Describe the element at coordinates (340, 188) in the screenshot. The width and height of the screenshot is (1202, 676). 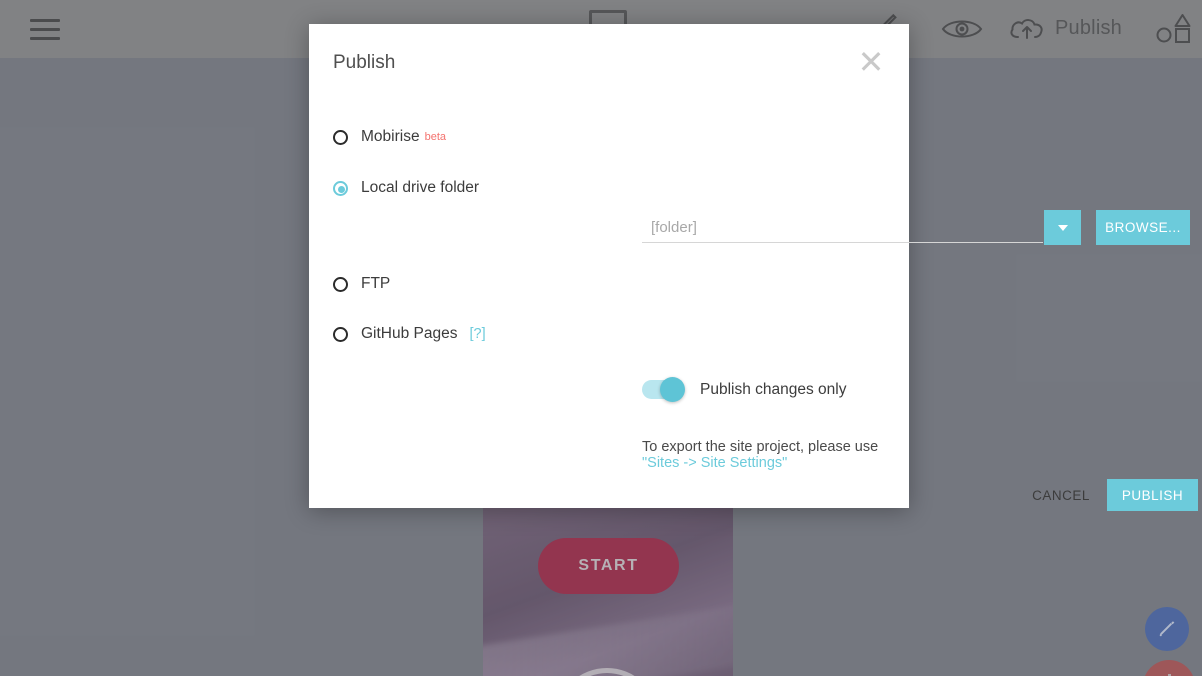
I see `radio-local-drive-folder-indicator` at that location.